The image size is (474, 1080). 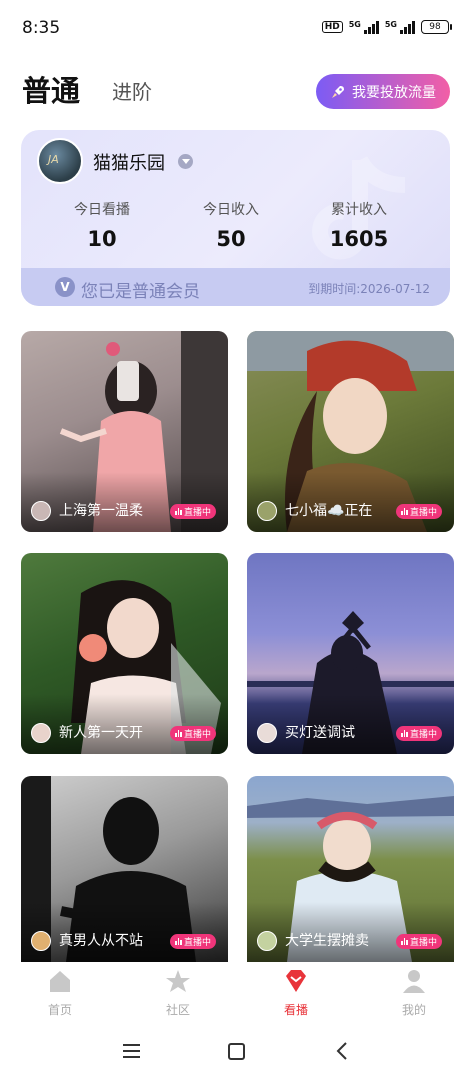 What do you see at coordinates (359, 225) in the screenshot?
I see `stat-total-income: 累计收入 1605` at bounding box center [359, 225].